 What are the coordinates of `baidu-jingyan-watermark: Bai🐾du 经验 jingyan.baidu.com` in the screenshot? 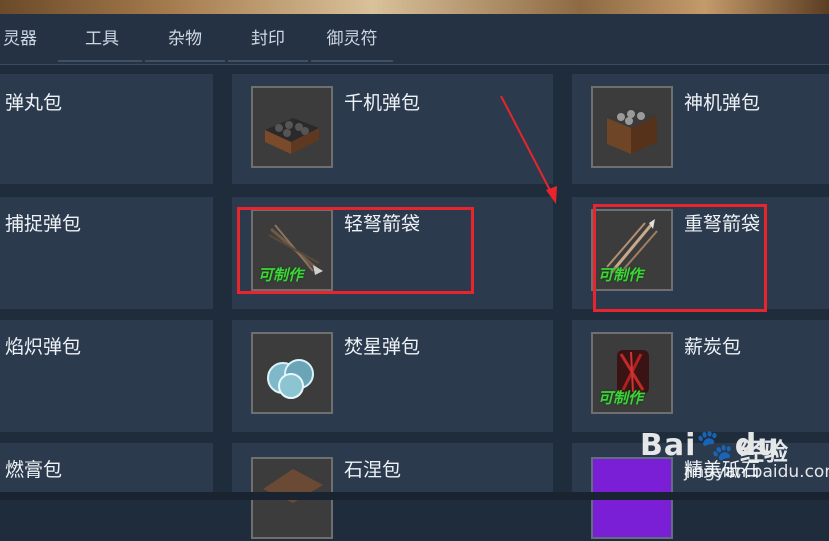 It's located at (734, 455).